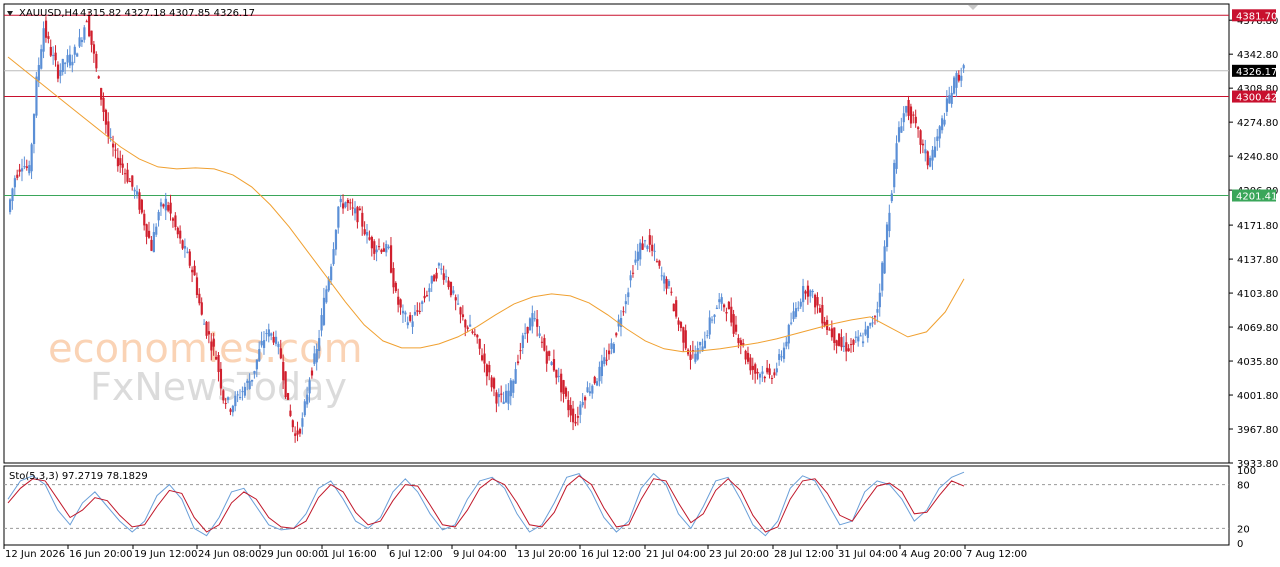  What do you see at coordinates (1257, 123) in the screenshot?
I see `y-tick-label: 4274.80` at bounding box center [1257, 123].